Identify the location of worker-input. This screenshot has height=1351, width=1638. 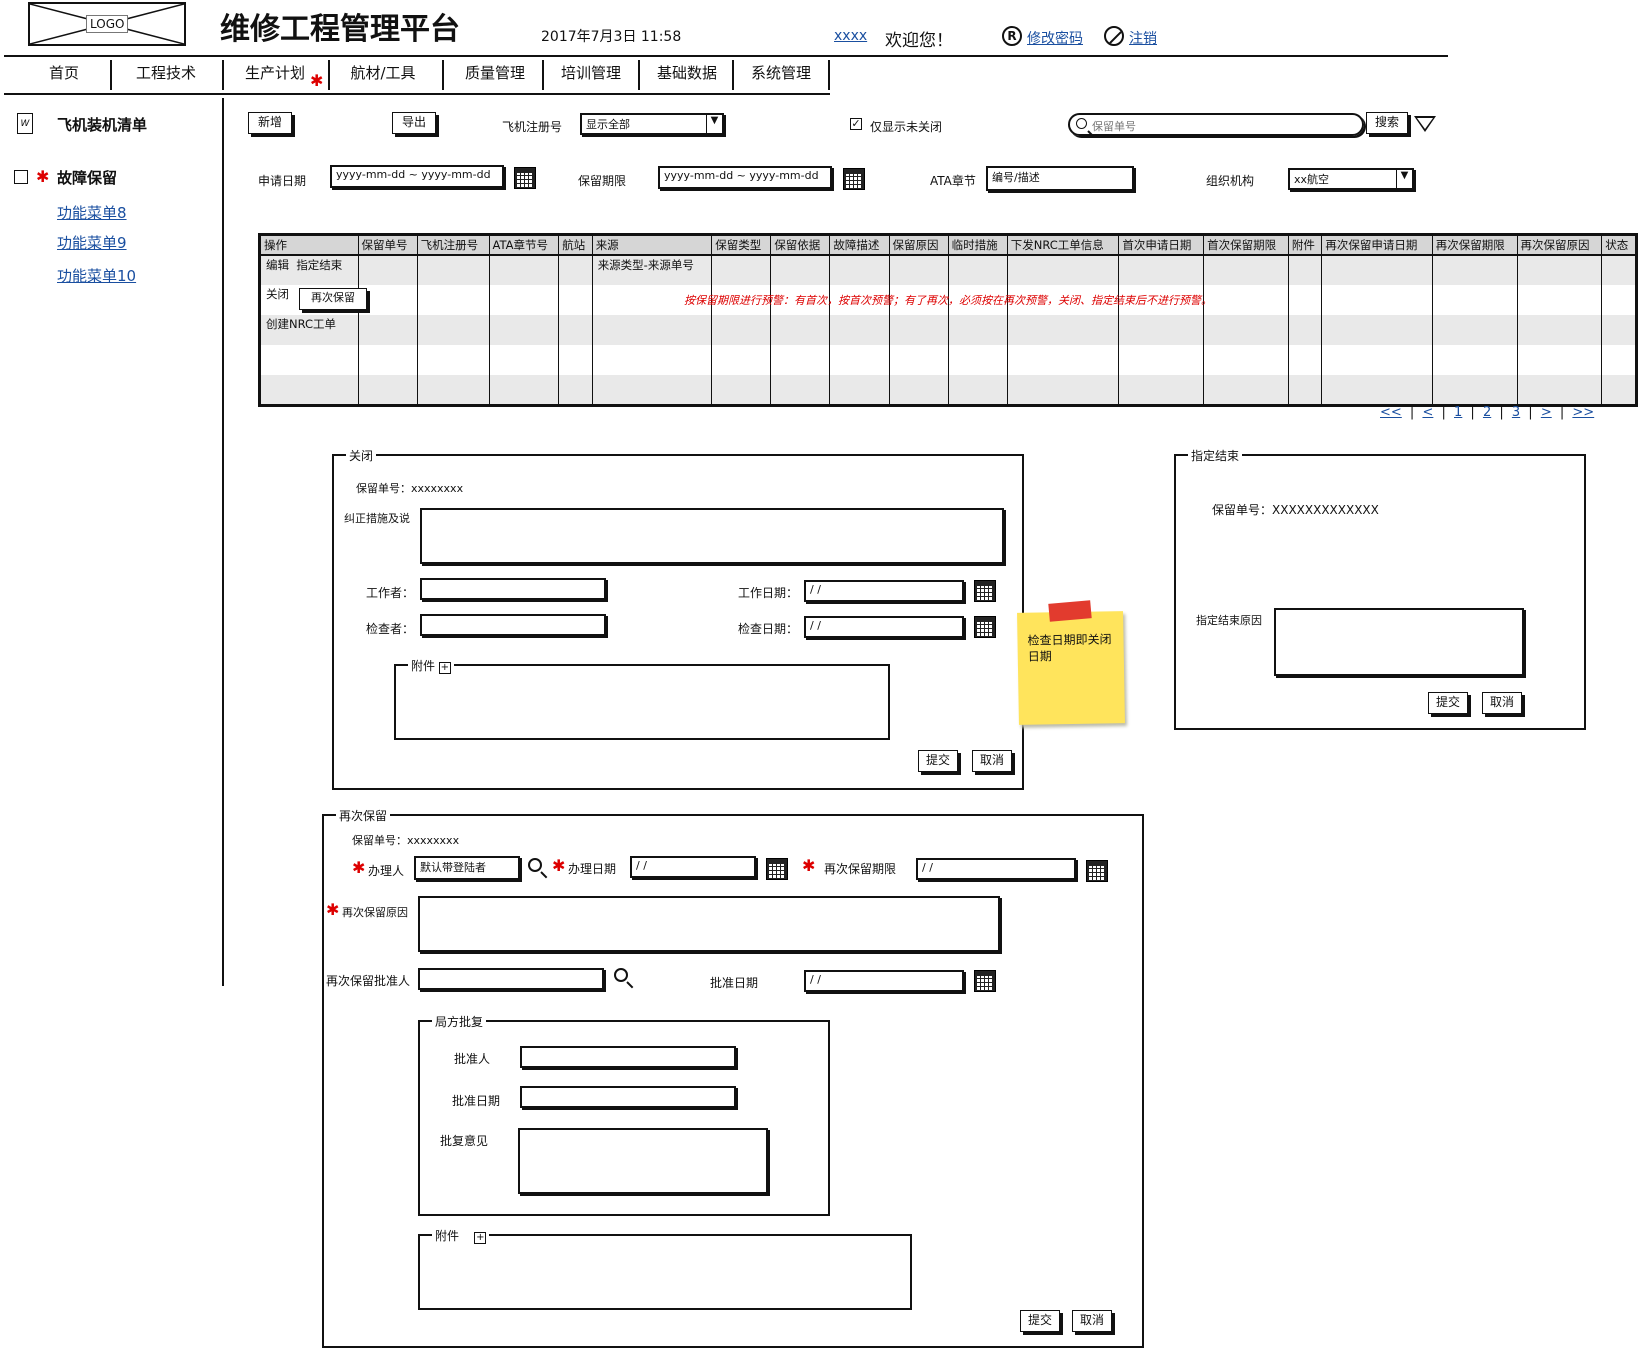
(513, 589).